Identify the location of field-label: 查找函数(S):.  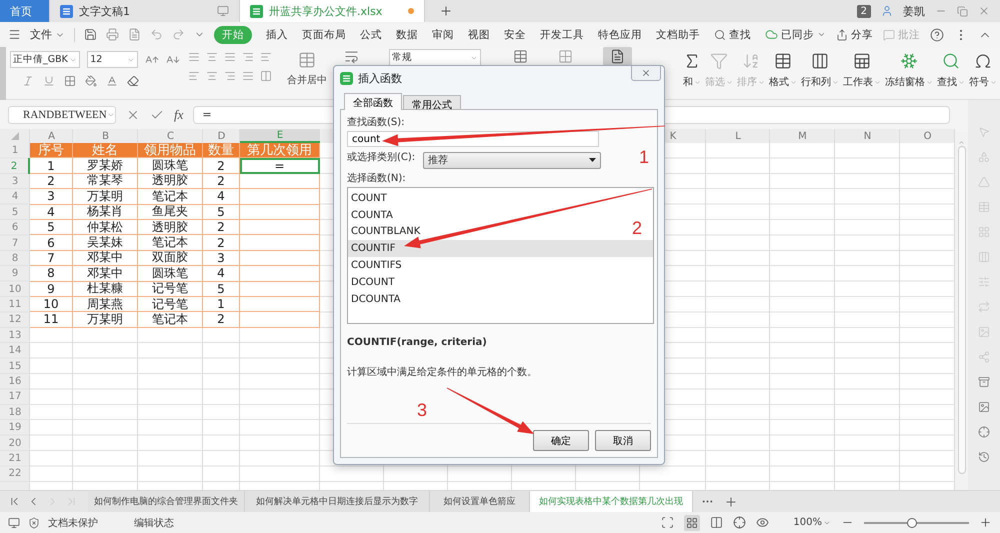
(376, 122).